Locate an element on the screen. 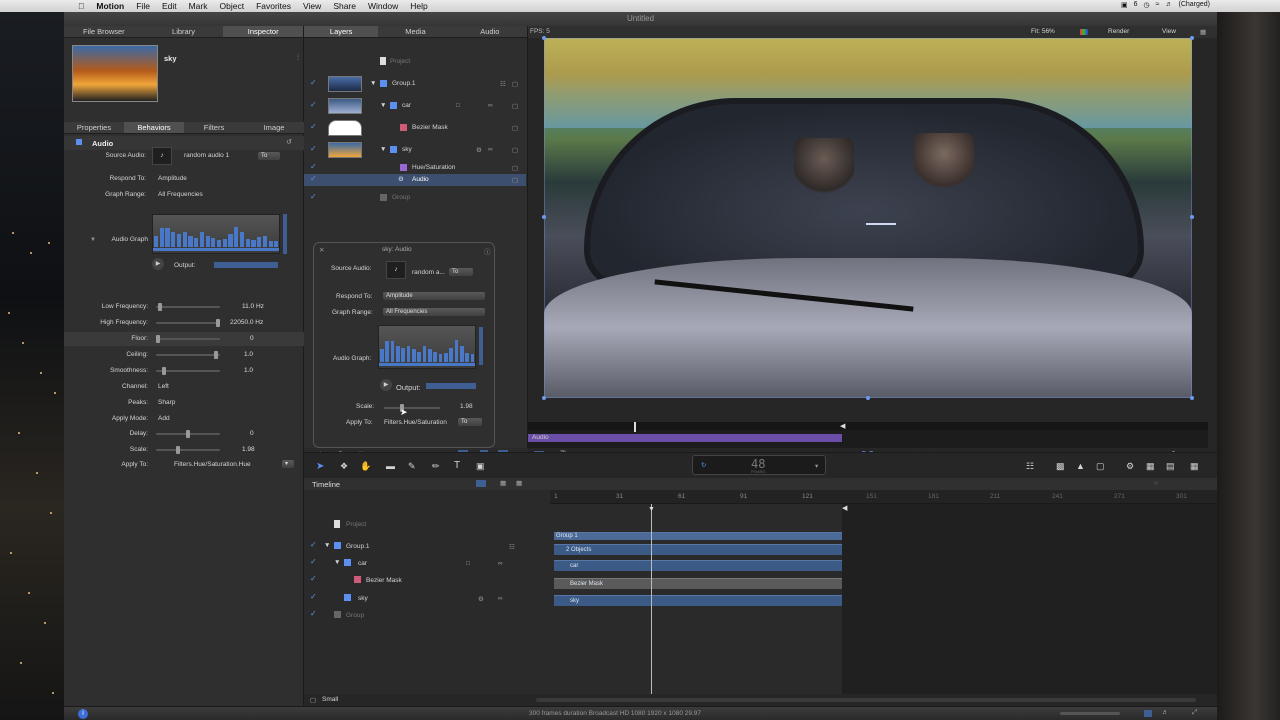  tab-file-browser: File Browser is located at coordinates (104, 31).